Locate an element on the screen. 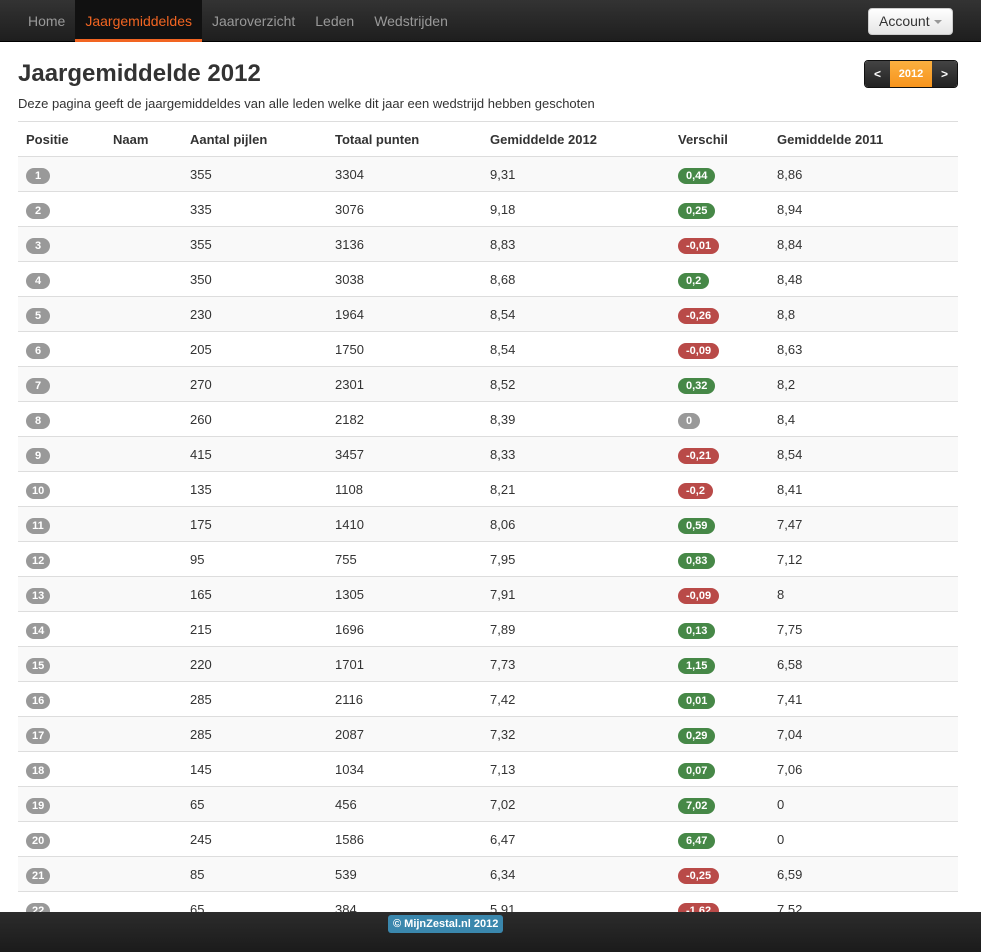 The height and width of the screenshot is (952, 981). nav-leden: Leden is located at coordinates (334, 21).